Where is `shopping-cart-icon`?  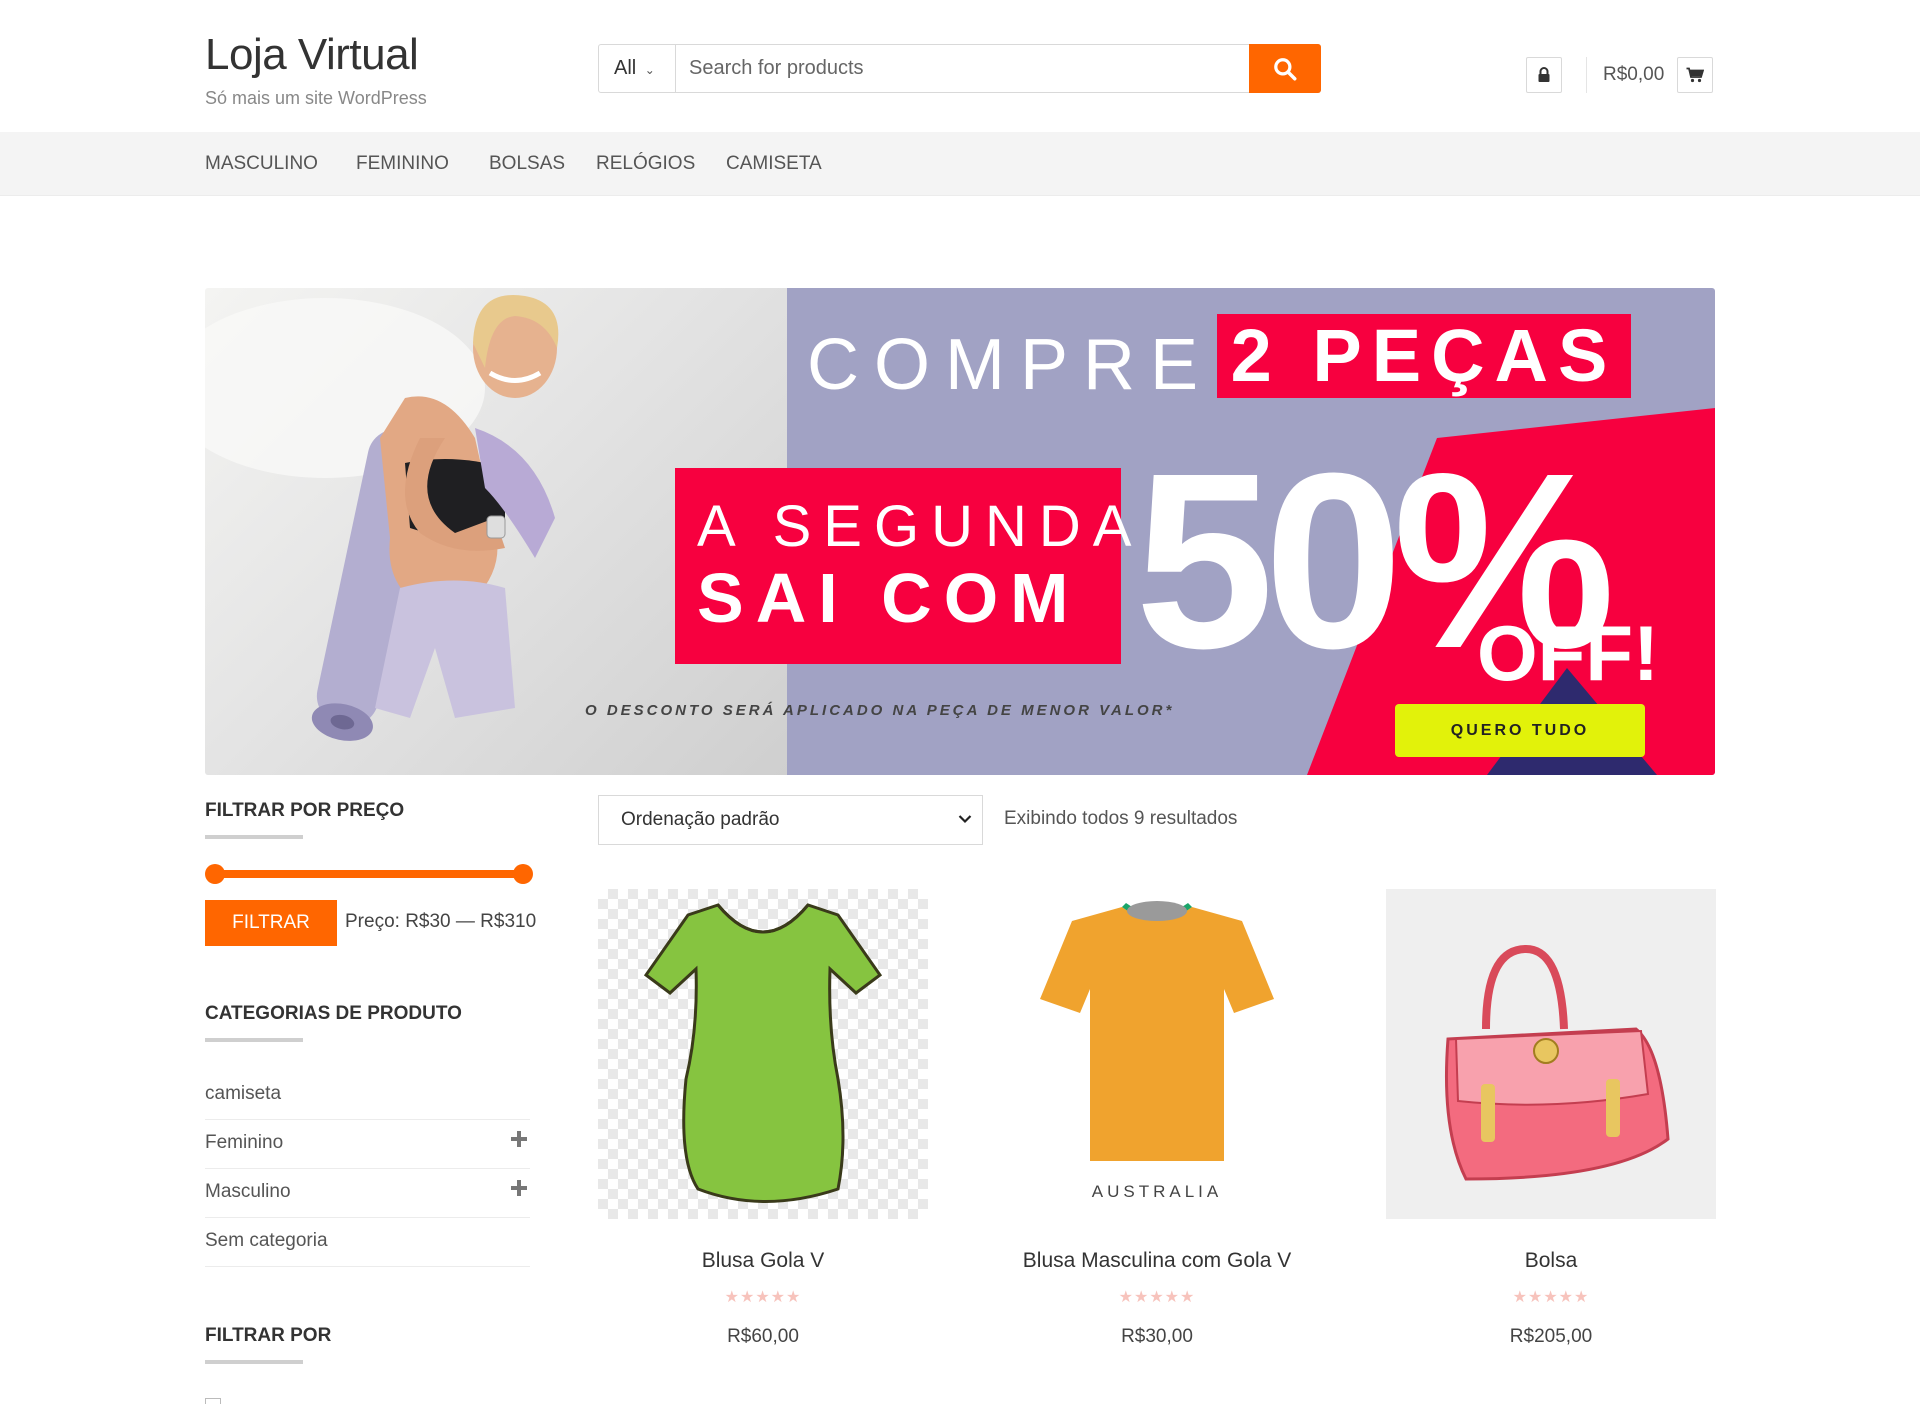
shopping-cart-icon is located at coordinates (1695, 75).